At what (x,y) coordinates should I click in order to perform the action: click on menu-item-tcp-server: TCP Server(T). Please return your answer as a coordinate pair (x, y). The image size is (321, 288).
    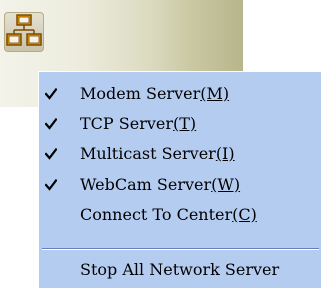
    Looking at the image, I should click on (180, 125).